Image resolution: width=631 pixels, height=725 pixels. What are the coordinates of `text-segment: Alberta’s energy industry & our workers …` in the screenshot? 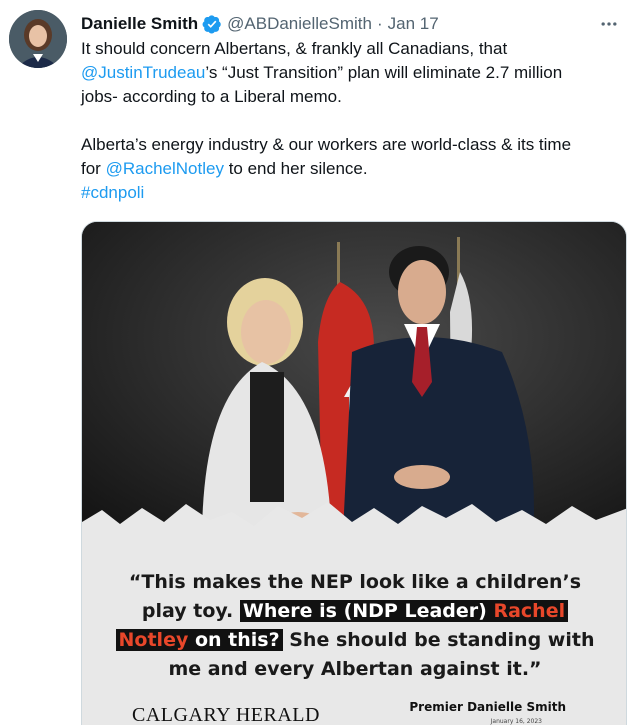 It's located at (326, 144).